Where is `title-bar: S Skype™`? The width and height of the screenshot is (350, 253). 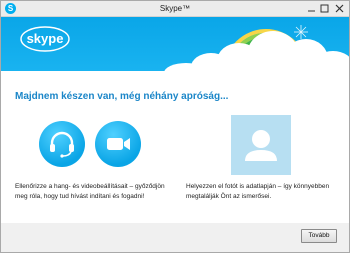 title-bar: S Skype™ is located at coordinates (175, 9).